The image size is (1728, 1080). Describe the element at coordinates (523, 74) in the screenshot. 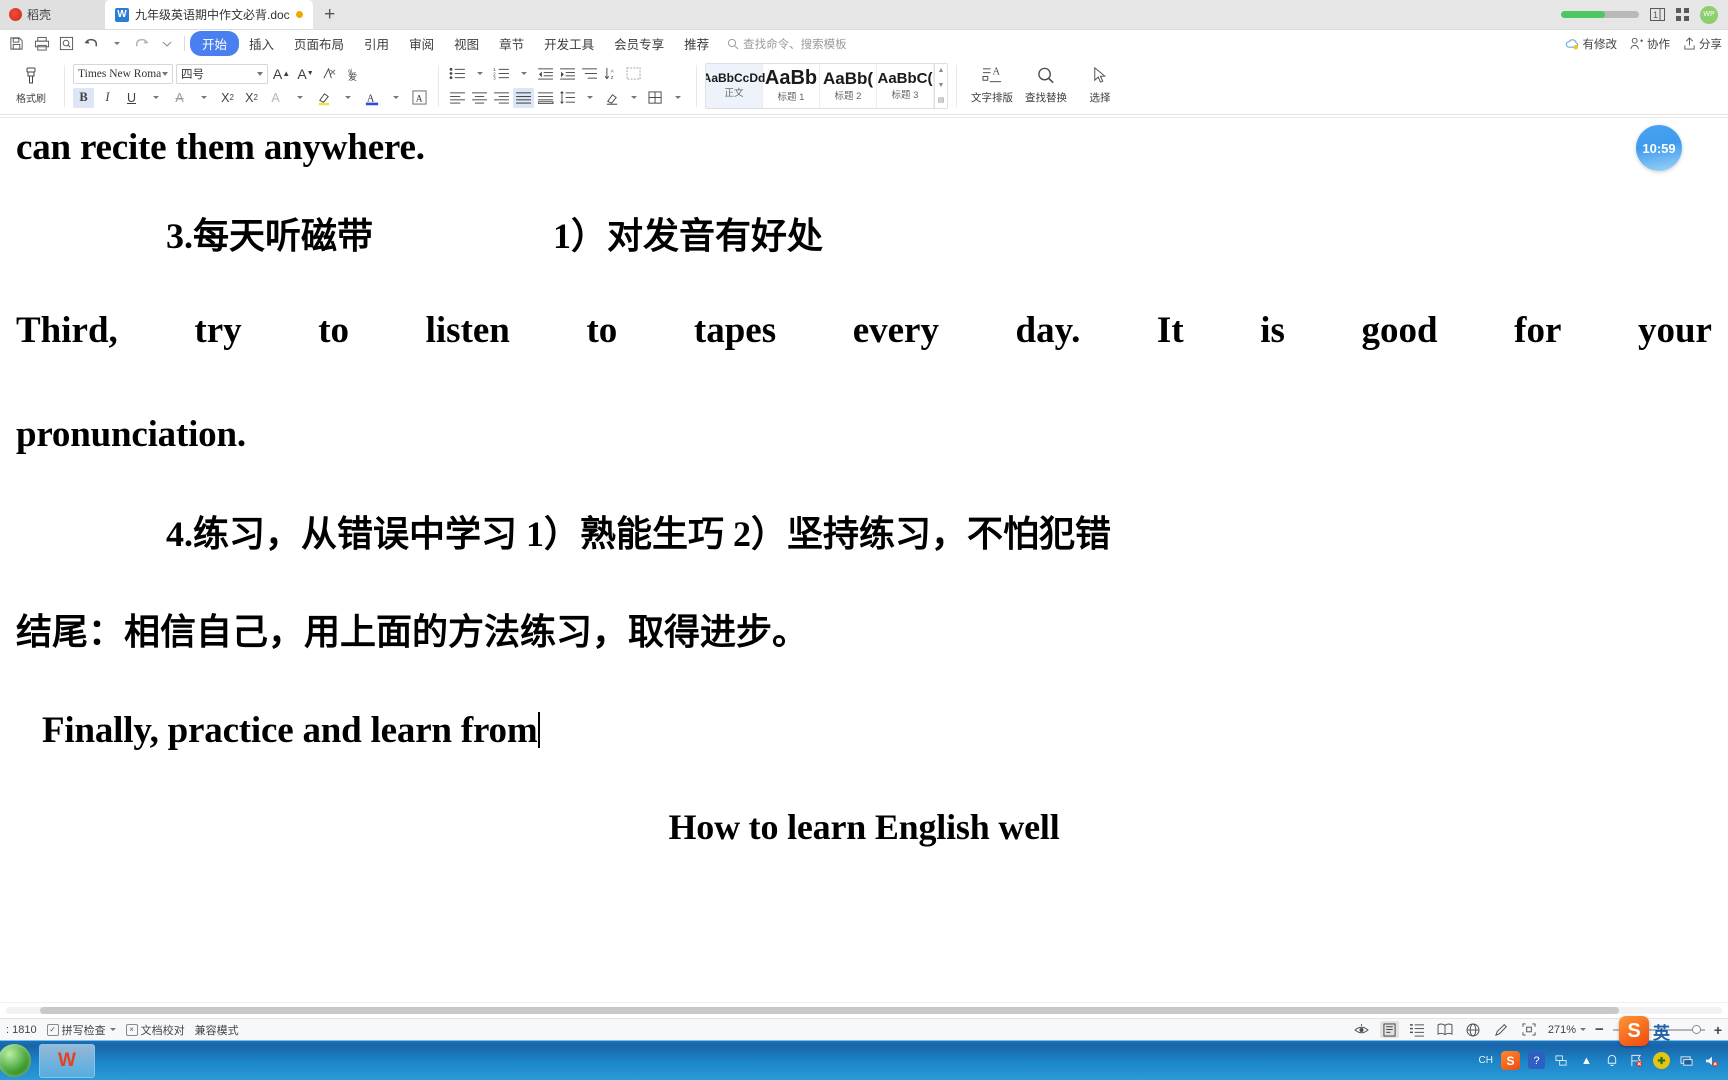

I see `numbering-dropdown-icon` at that location.